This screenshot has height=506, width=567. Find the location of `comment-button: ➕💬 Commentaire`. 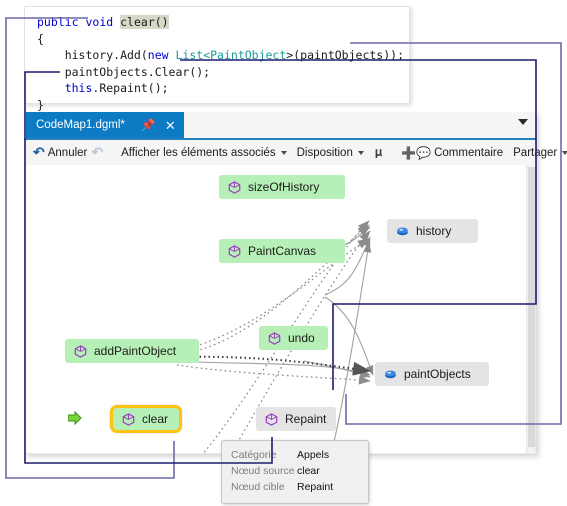

comment-button: ➕💬 Commentaire is located at coordinates (452, 153).